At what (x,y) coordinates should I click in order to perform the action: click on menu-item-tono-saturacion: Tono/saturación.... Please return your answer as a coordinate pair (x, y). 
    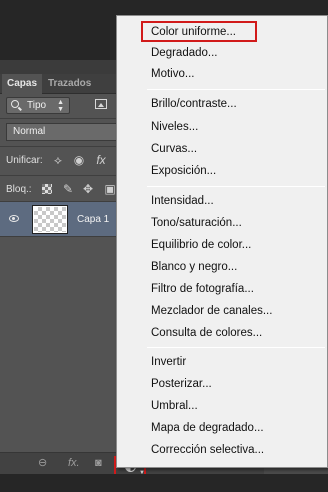
    Looking at the image, I should click on (196, 223).